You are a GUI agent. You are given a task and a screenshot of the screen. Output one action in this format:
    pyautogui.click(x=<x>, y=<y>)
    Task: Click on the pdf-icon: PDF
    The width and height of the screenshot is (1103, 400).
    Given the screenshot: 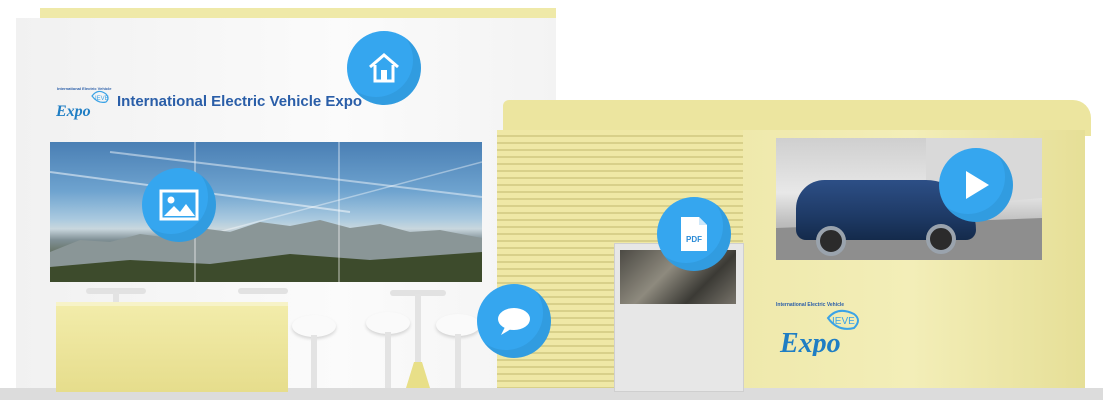 What is the action you would take?
    pyautogui.click(x=694, y=234)
    